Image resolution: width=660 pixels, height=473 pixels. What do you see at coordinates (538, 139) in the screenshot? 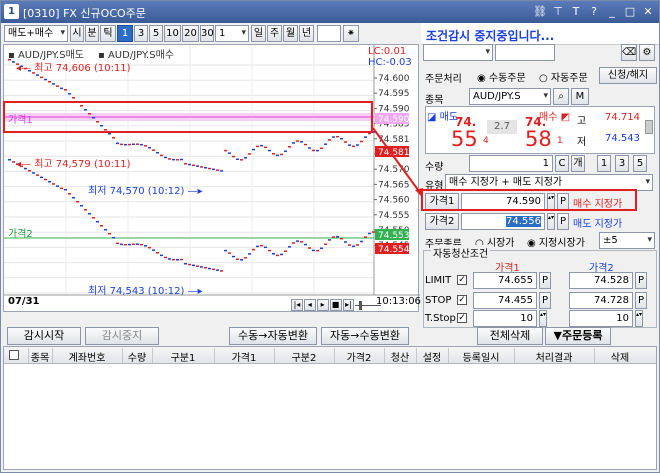
I see `buy-price: 58` at bounding box center [538, 139].